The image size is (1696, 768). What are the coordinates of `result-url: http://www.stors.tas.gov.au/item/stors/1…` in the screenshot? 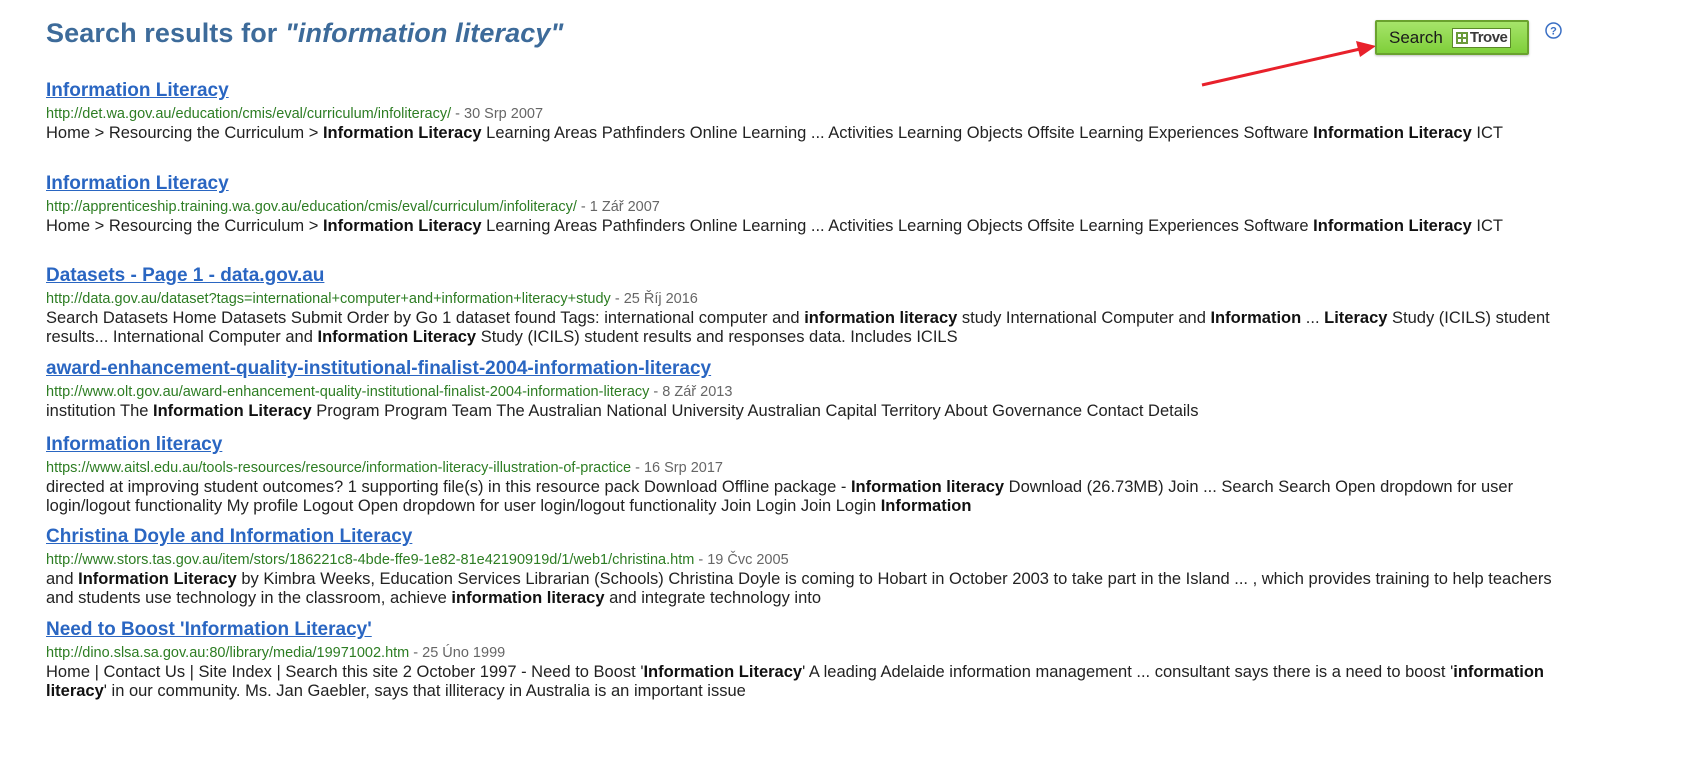 It's located at (370, 560).